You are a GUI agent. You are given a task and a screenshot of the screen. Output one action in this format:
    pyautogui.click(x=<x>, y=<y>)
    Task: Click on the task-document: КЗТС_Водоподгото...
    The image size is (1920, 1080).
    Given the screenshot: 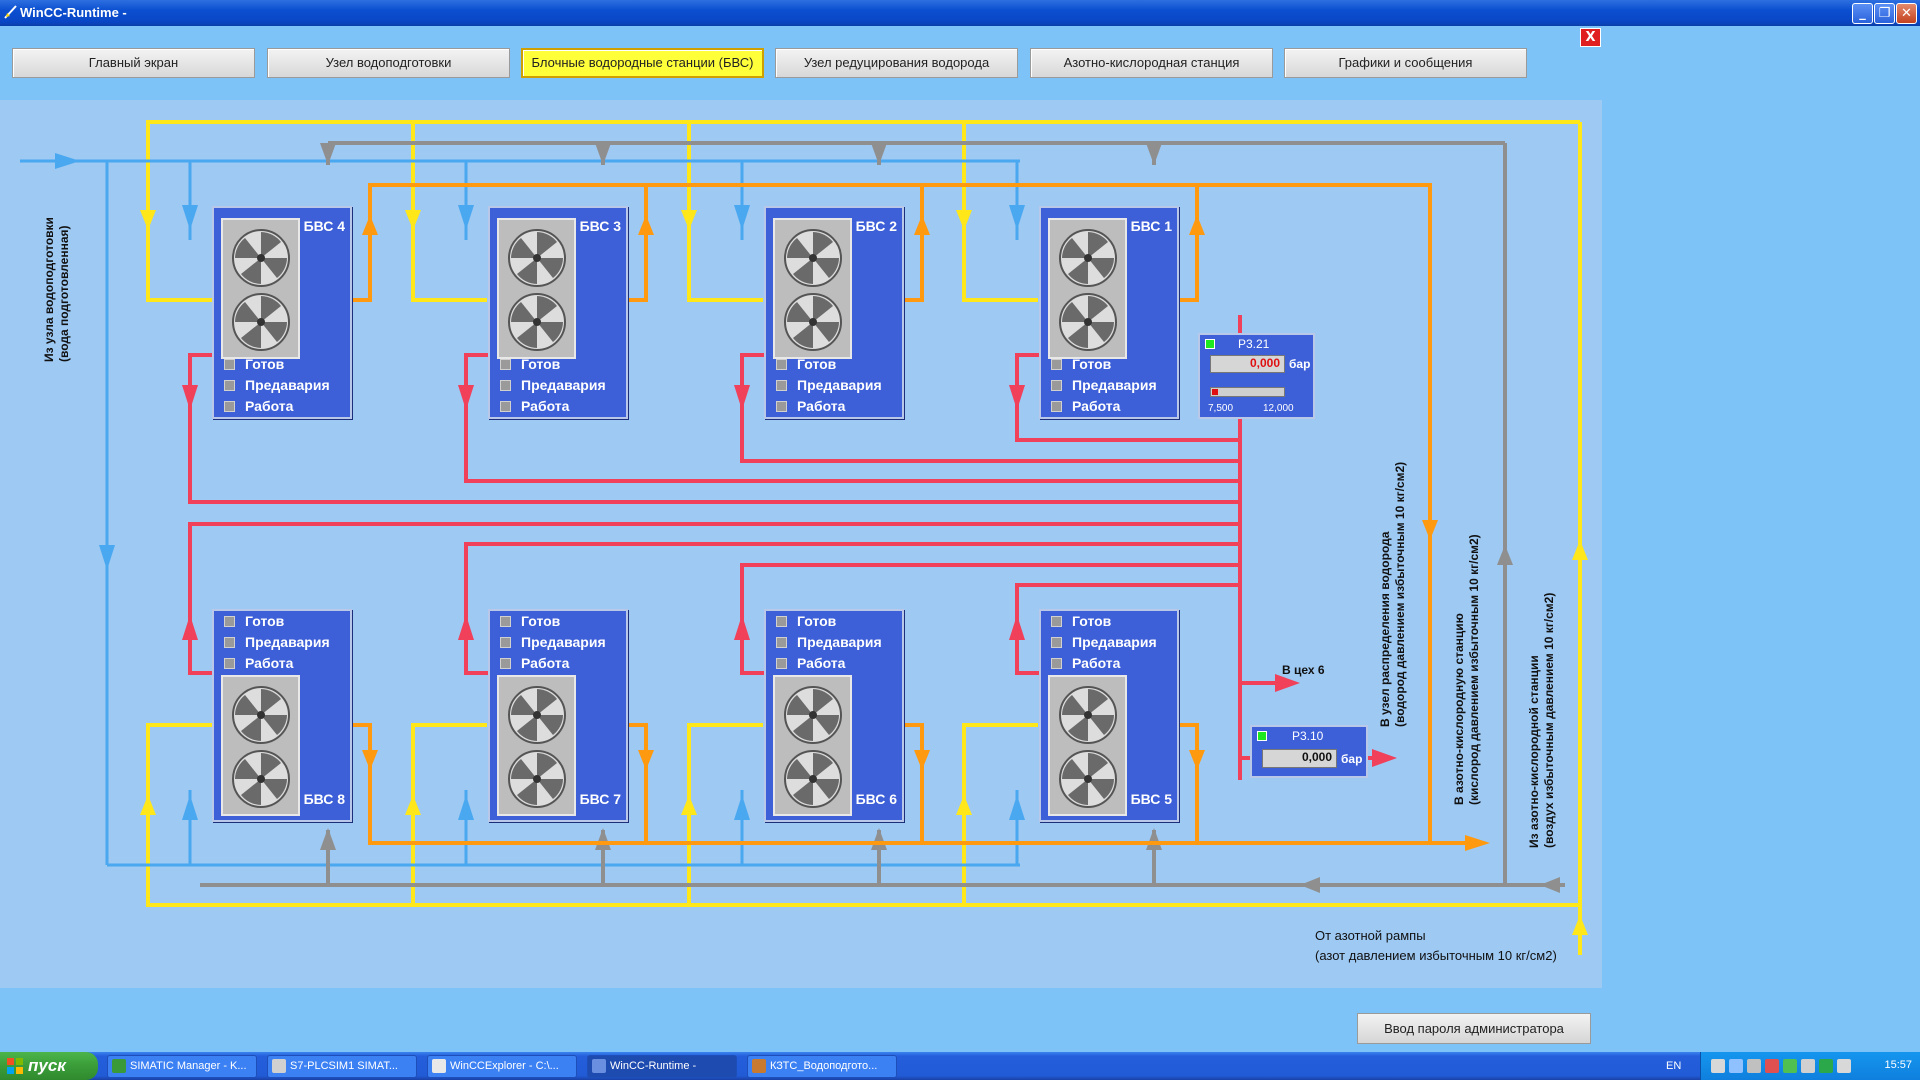 What is the action you would take?
    pyautogui.click(x=822, y=1066)
    